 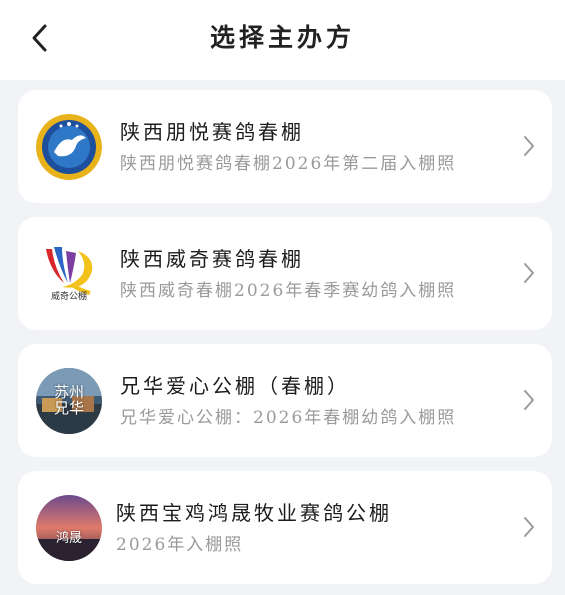 What do you see at coordinates (288, 164) in the screenshot?
I see `organizer-description: 陕西朋悦赛鸽春棚2026年第二届入棚照` at bounding box center [288, 164].